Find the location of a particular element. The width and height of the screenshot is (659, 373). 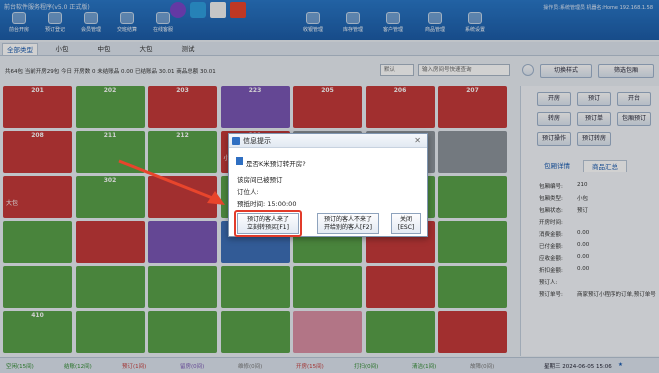

annotation-arrow-icon is located at coordinates (171, 182).